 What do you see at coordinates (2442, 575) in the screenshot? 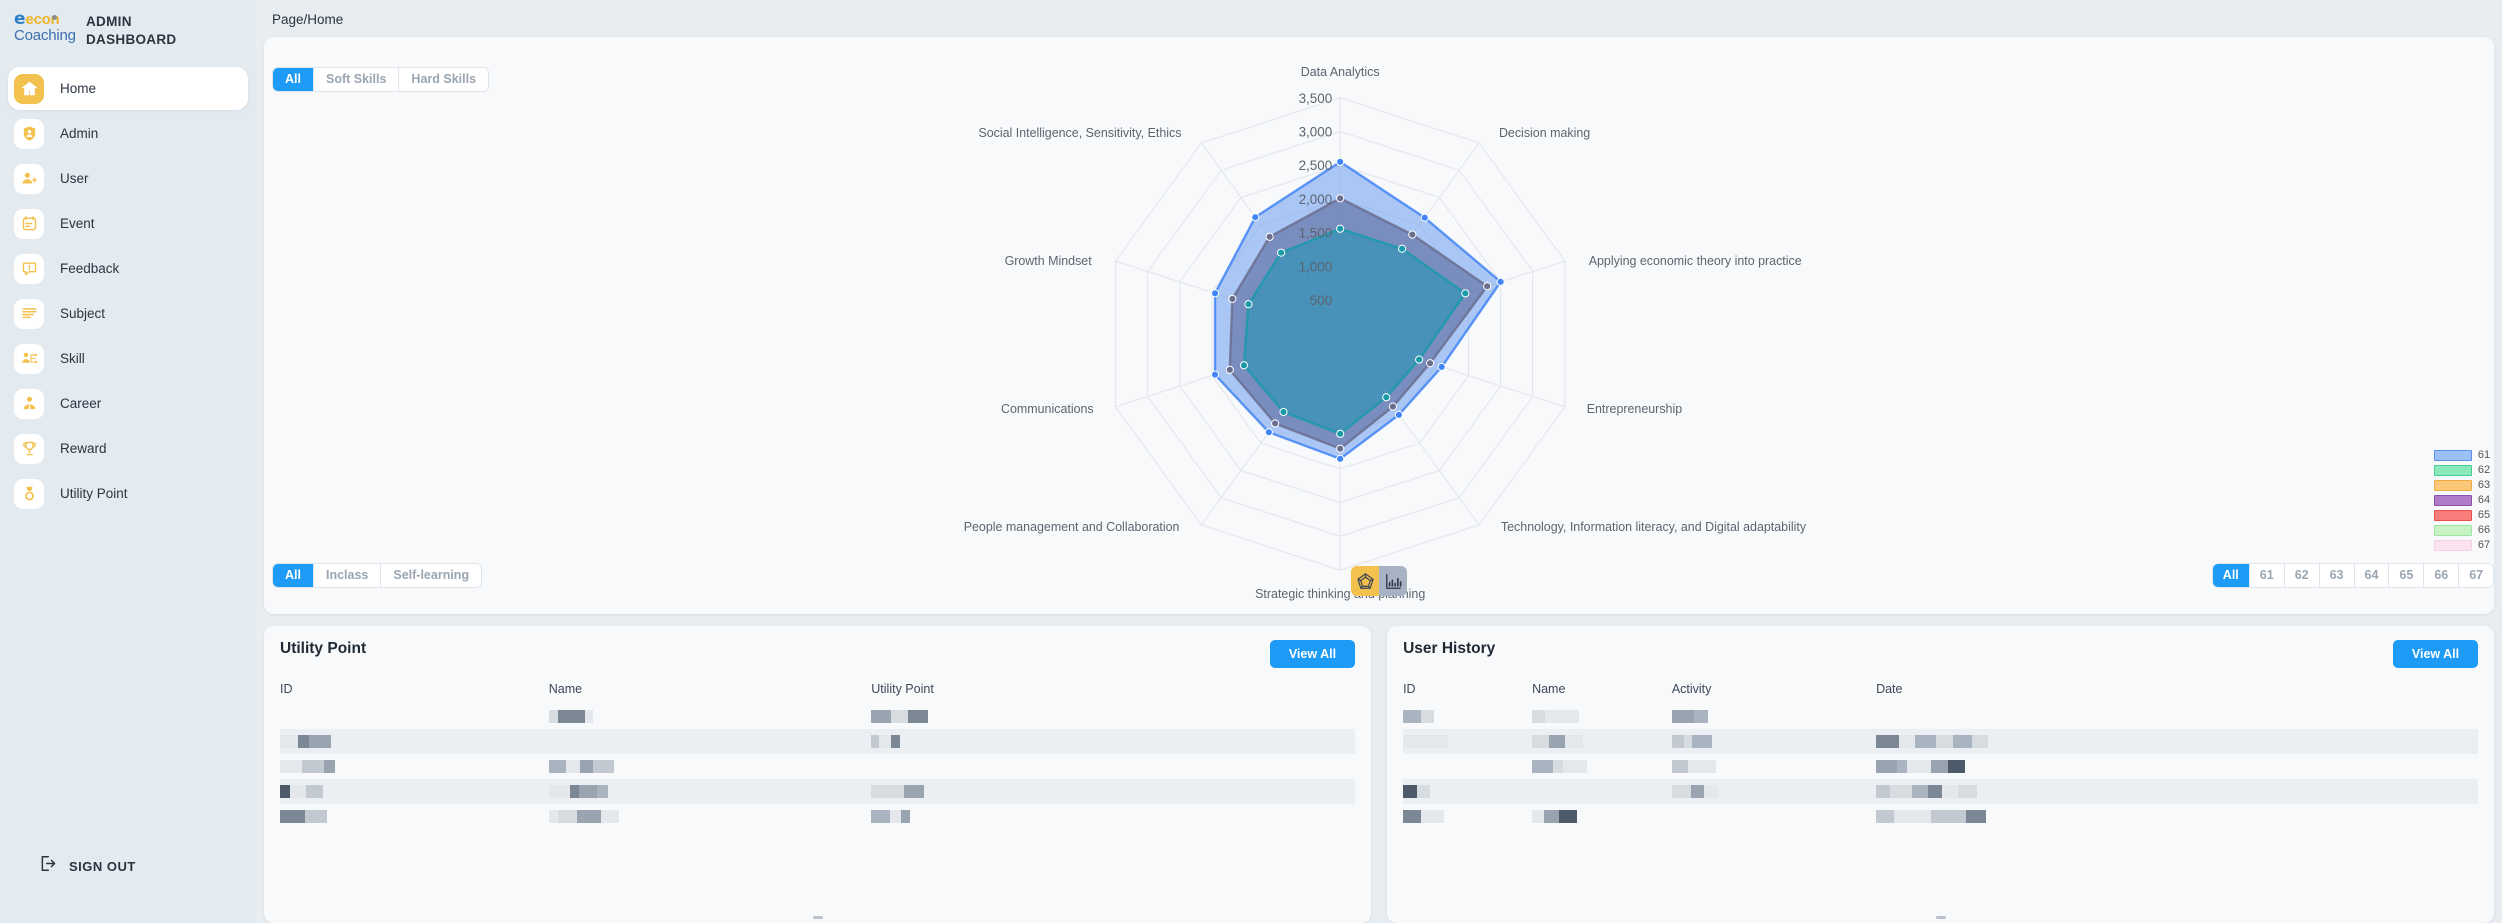
I see `tab-class-66: 66` at bounding box center [2442, 575].